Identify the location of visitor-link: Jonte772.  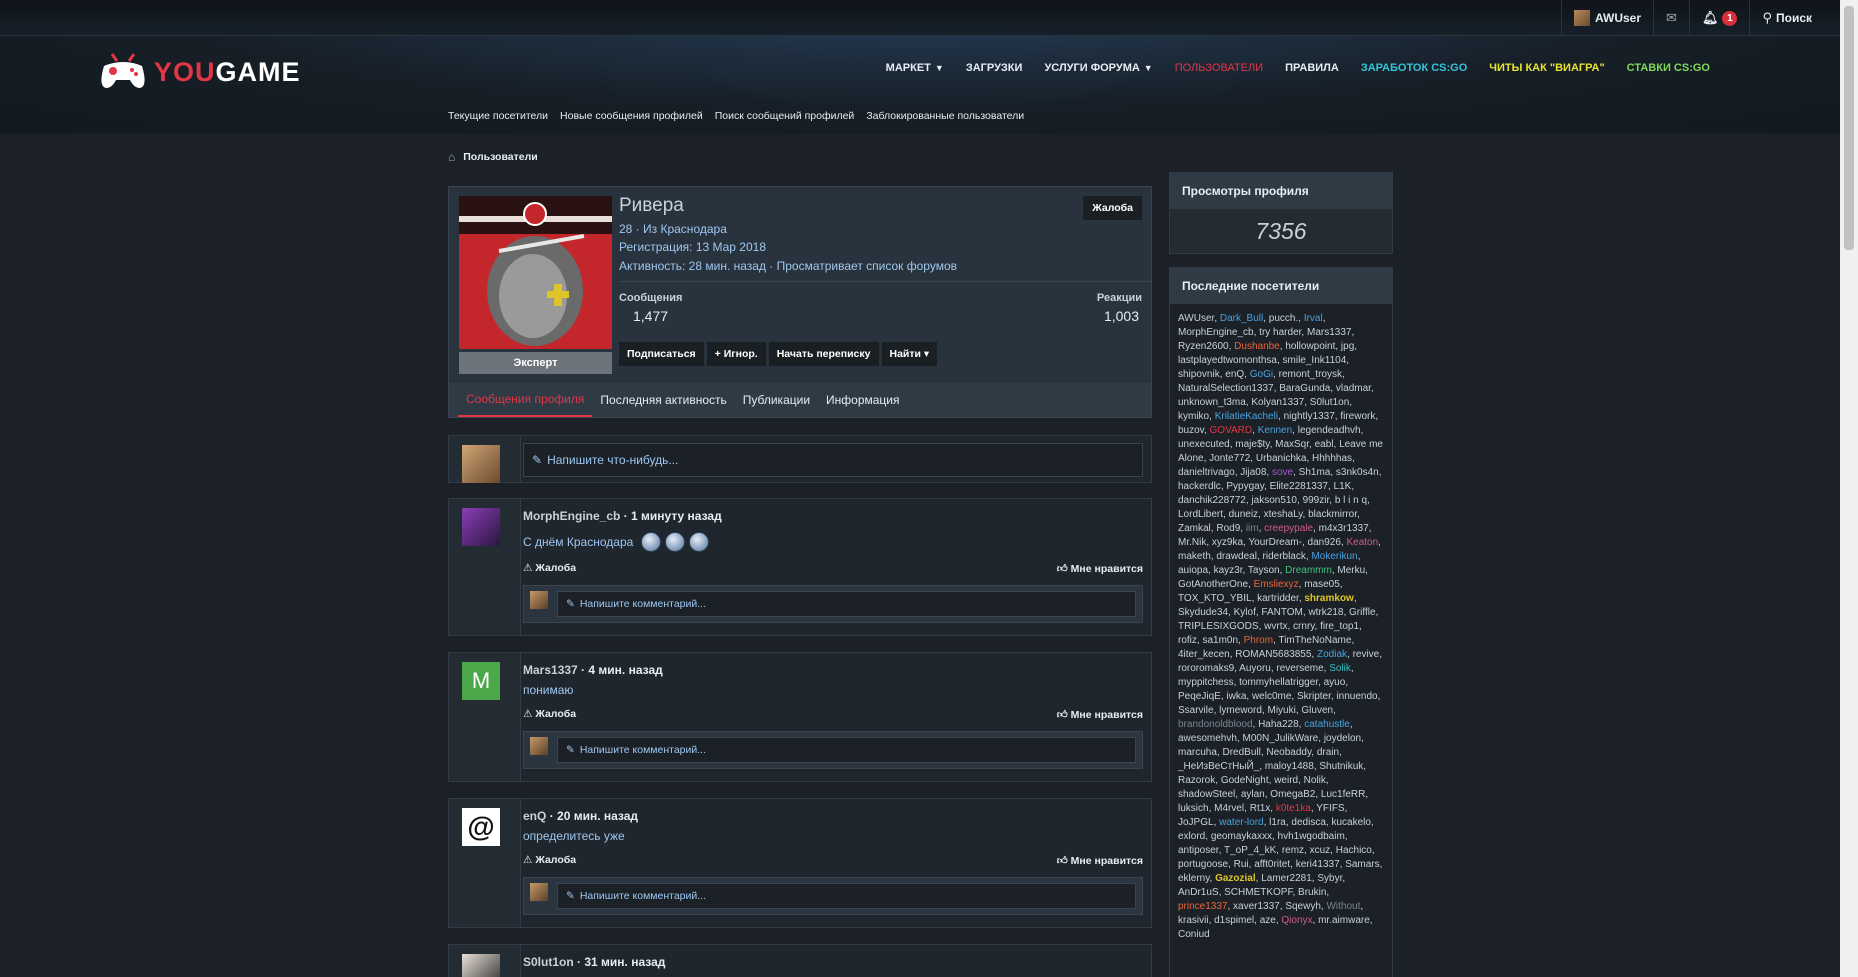
(1229, 458).